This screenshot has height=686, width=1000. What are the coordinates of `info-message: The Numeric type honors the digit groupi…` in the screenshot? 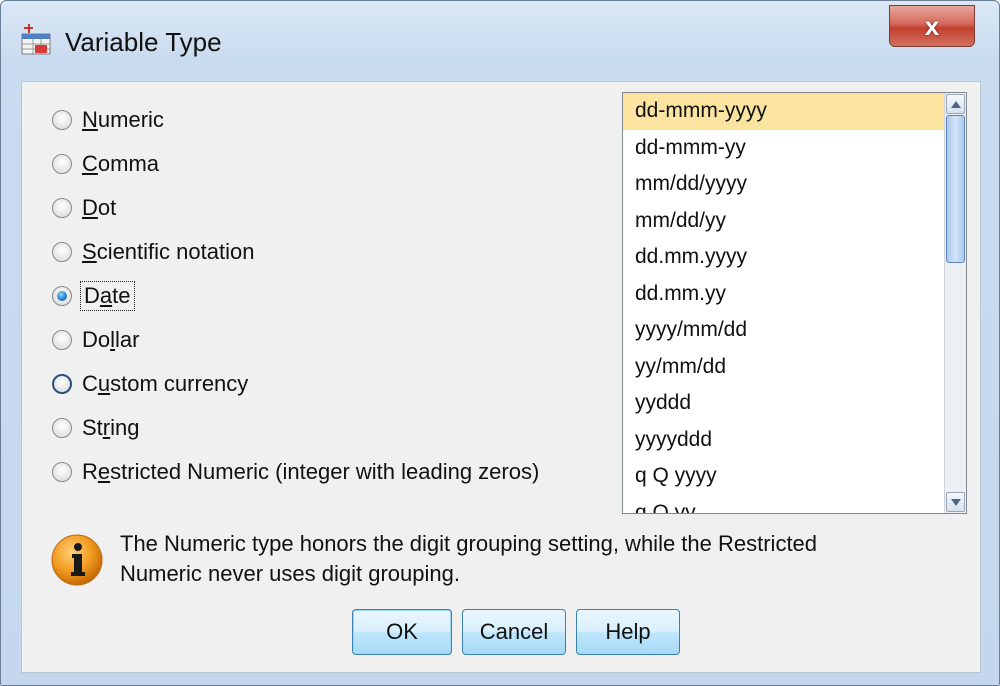 It's located at (500, 564).